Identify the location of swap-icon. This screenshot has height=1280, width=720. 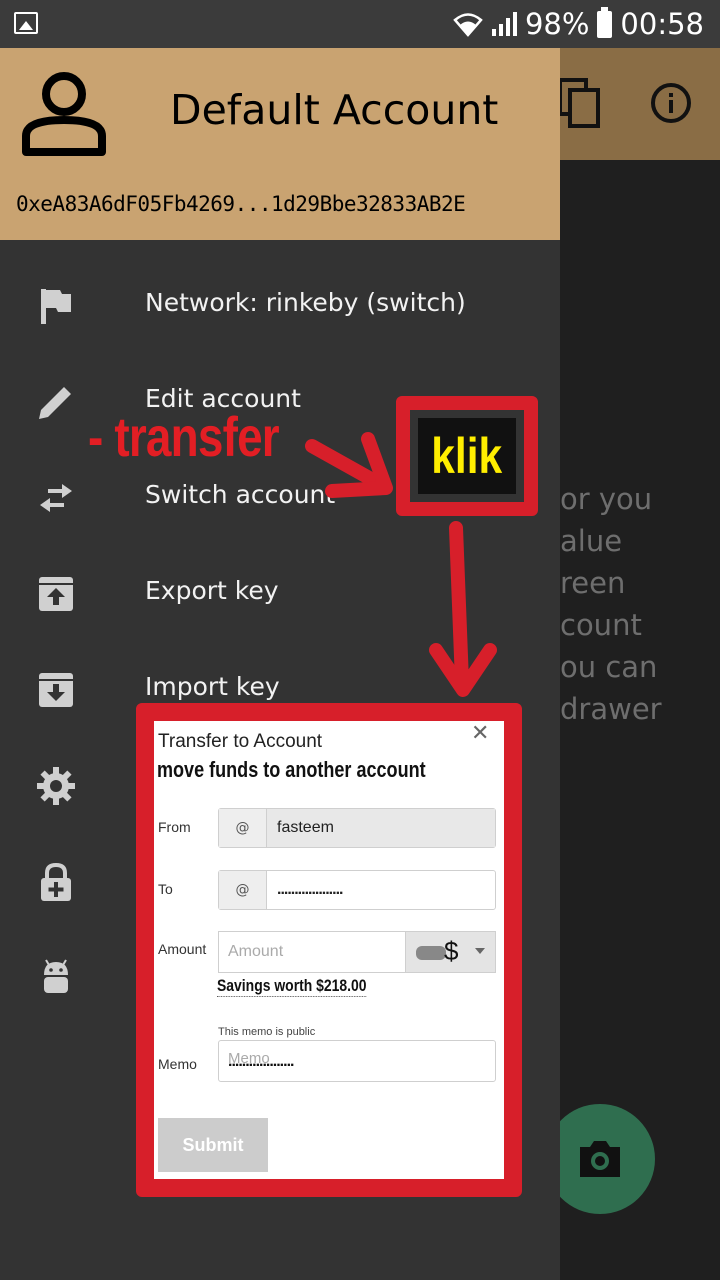
(56, 498).